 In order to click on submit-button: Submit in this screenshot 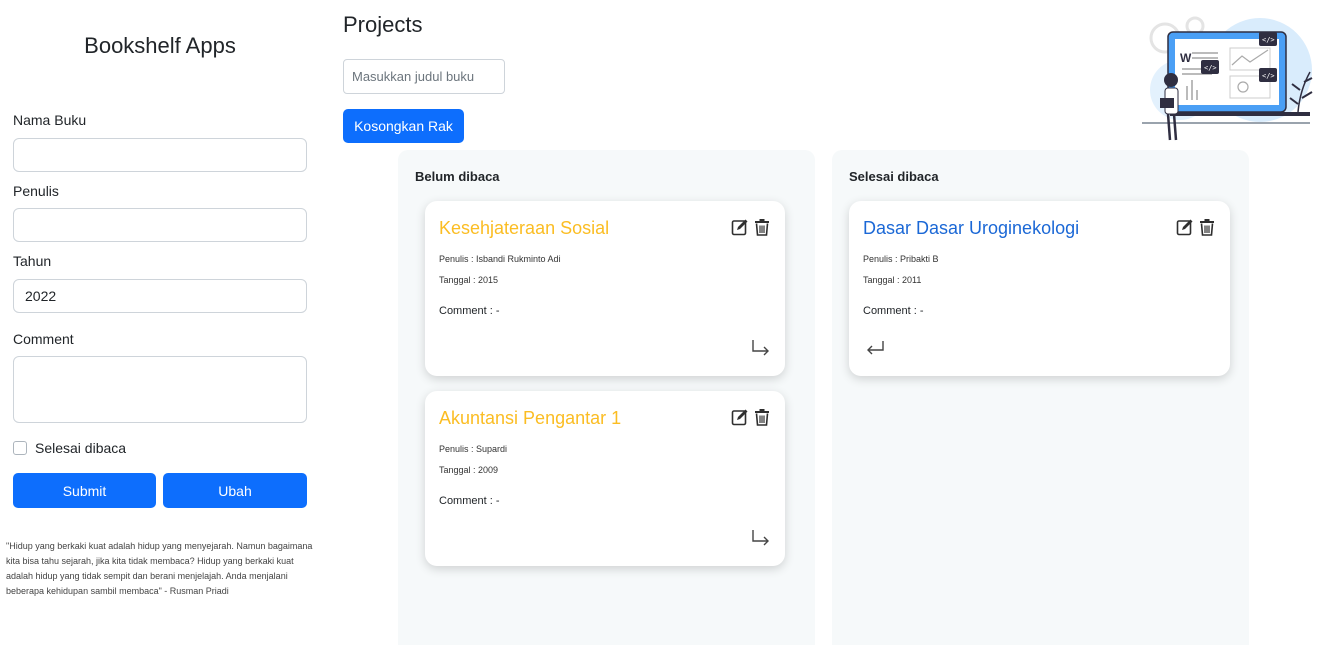, I will do `click(84, 490)`.